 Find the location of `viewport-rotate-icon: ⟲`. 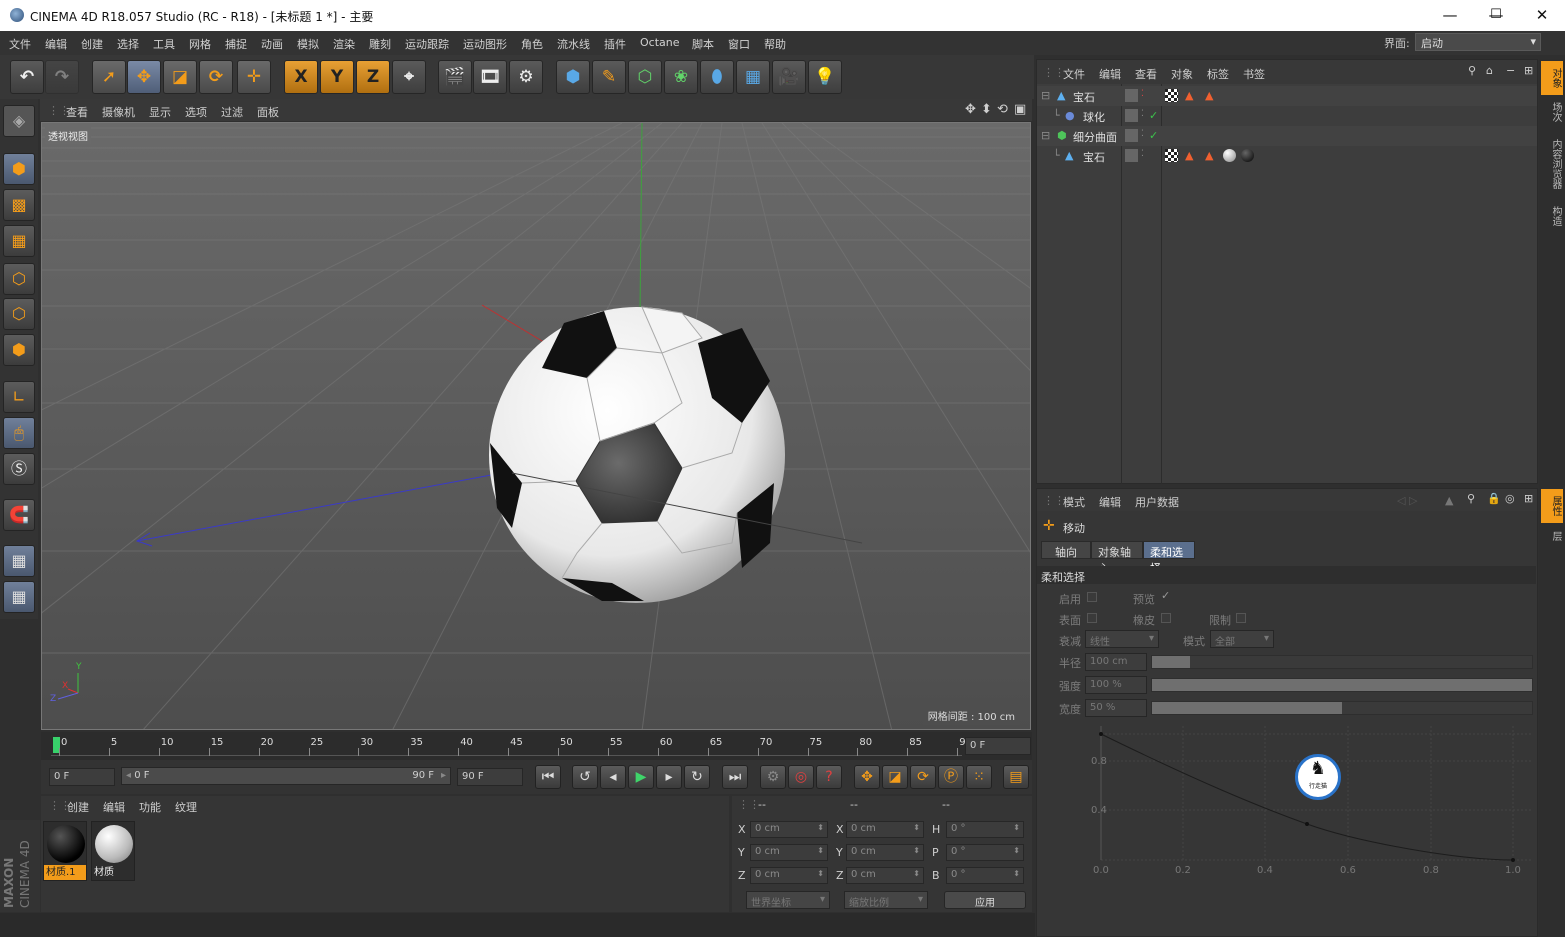

viewport-rotate-icon: ⟲ is located at coordinates (1002, 109).